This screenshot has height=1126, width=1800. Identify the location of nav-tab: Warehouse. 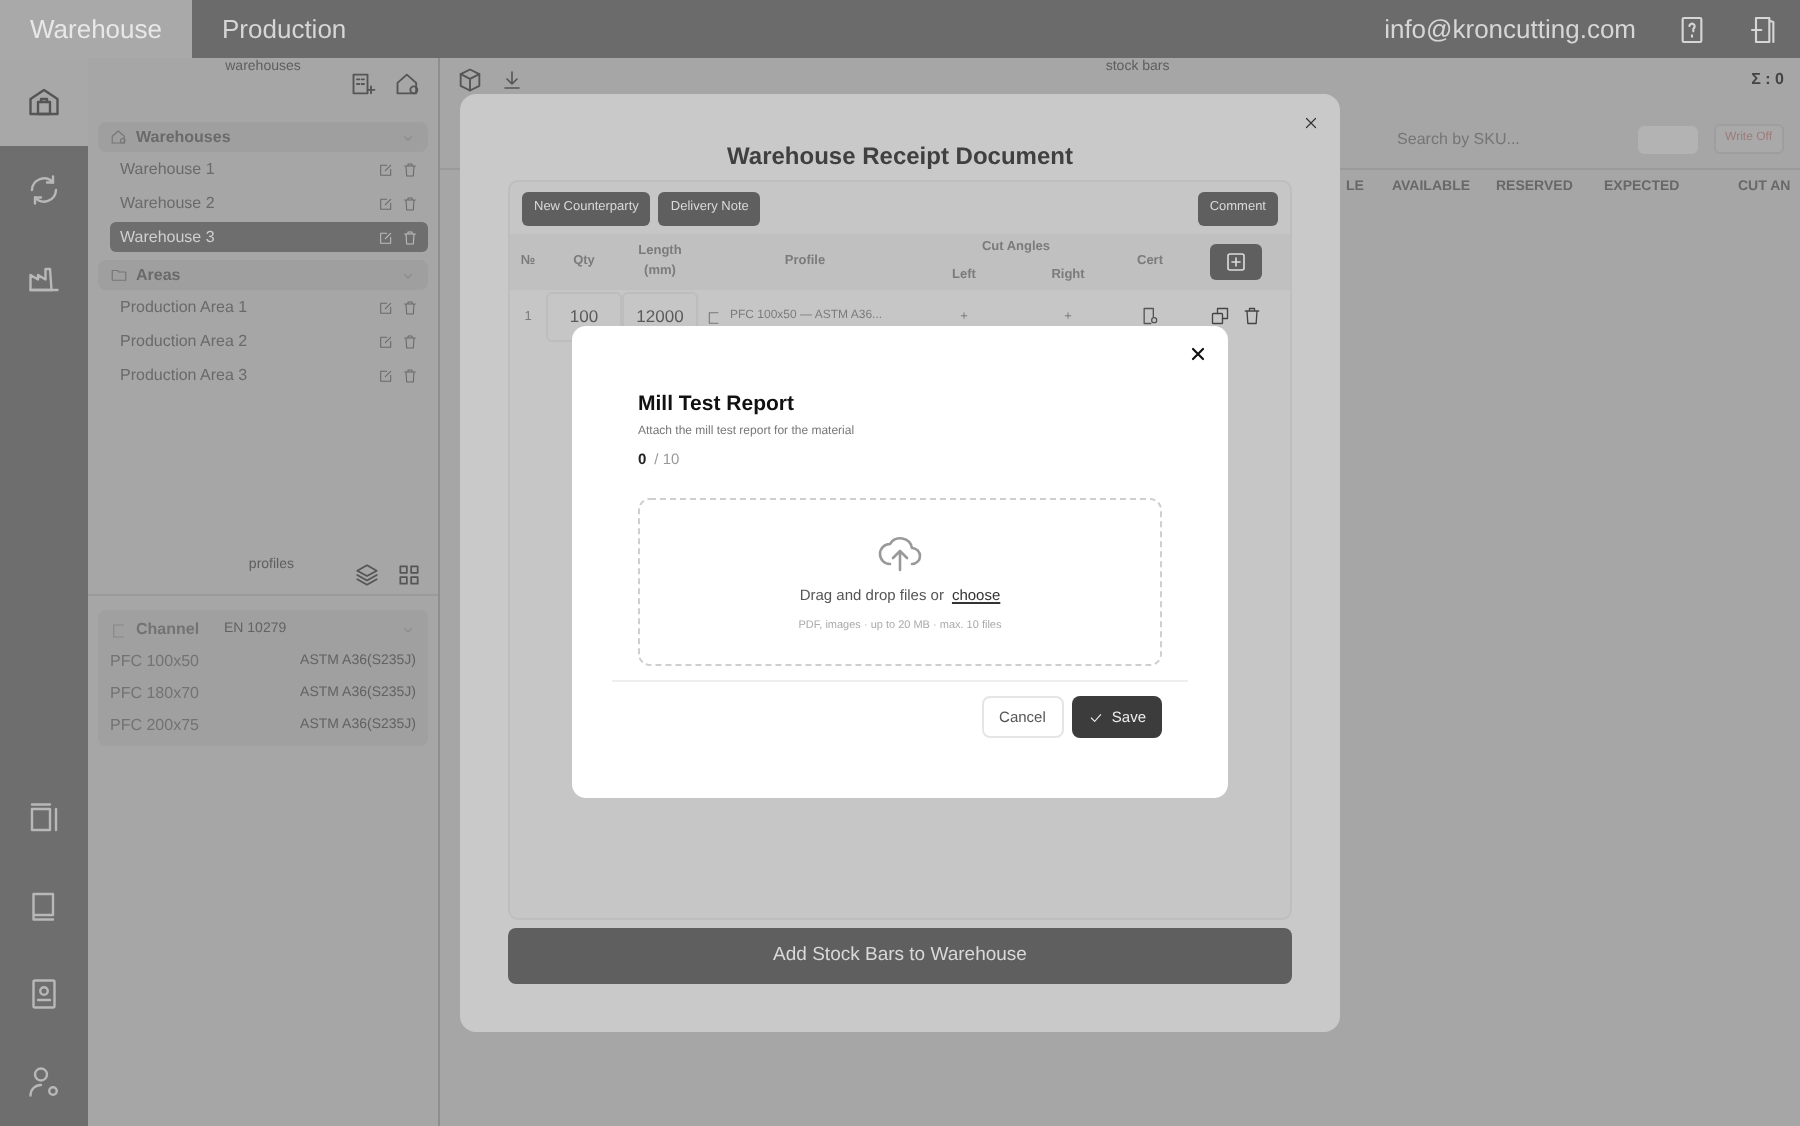
(96, 29).